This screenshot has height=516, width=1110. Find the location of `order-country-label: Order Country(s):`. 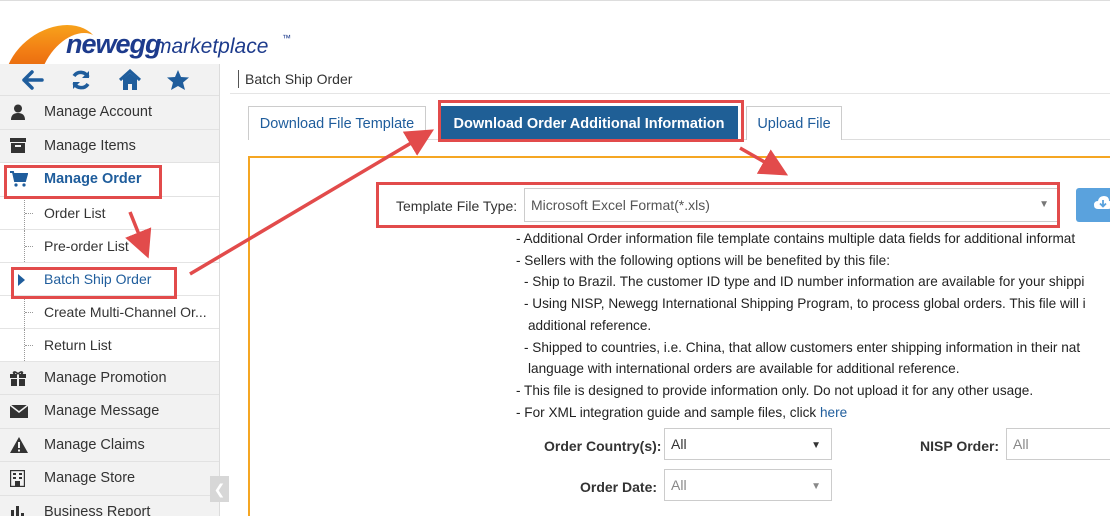

order-country-label: Order Country(s): is located at coordinates (603, 446).